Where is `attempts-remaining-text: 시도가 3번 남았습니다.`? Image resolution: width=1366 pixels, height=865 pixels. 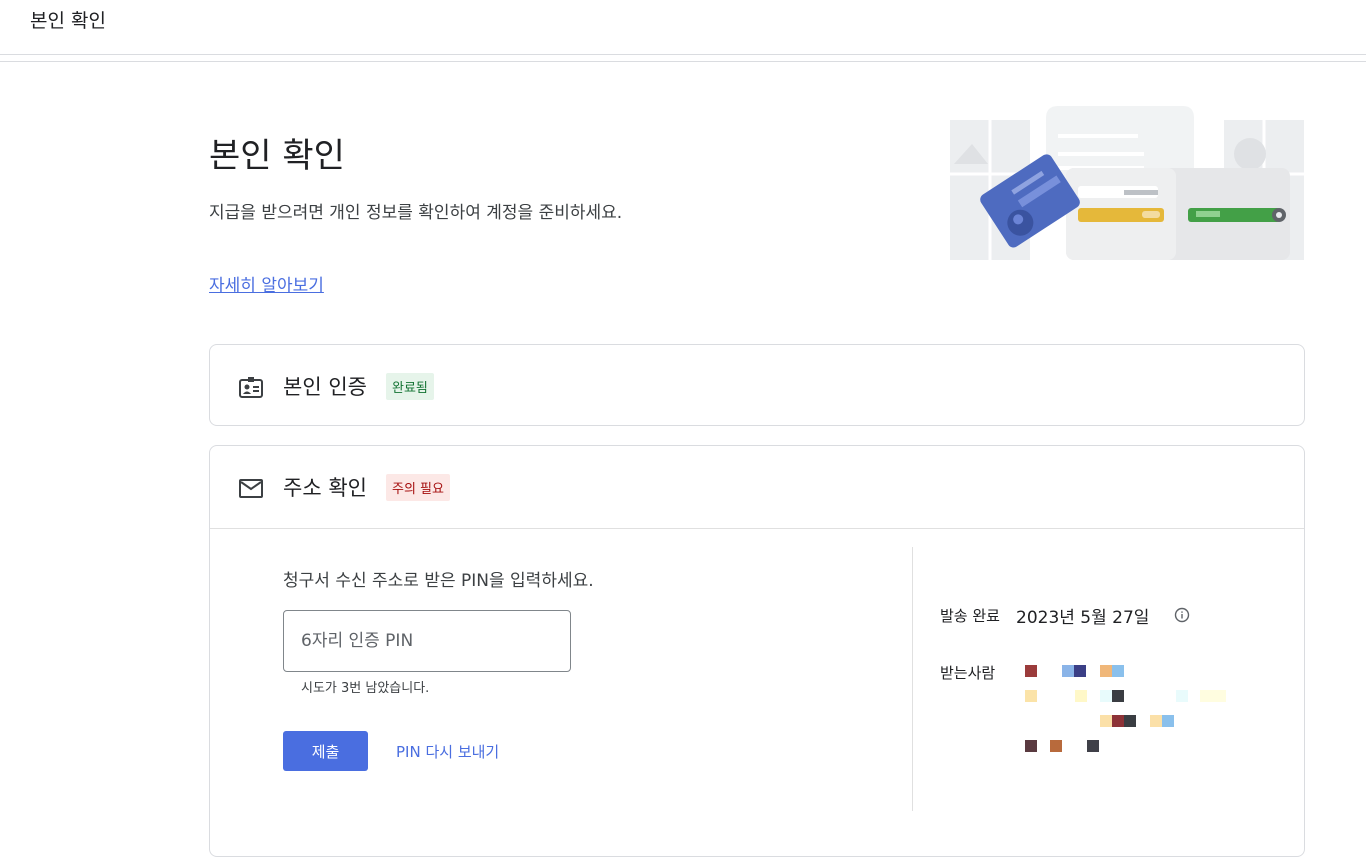 attempts-remaining-text: 시도가 3번 남았습니다. is located at coordinates (365, 688).